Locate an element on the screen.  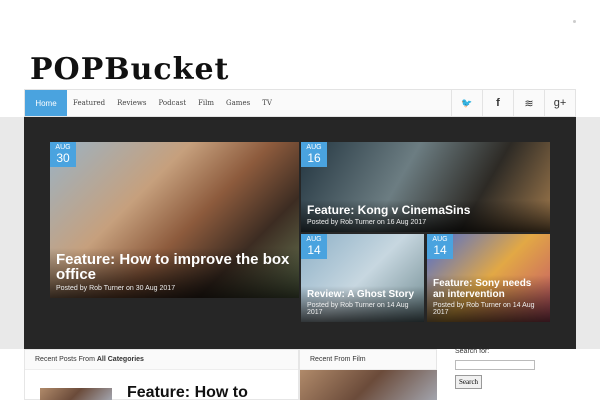
category-name: All Categories is located at coordinates (120, 359).